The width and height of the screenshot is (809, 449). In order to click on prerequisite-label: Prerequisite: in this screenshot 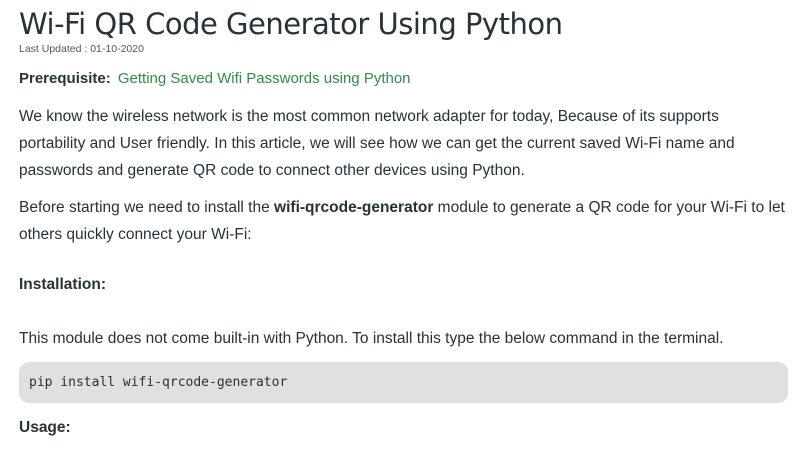, I will do `click(65, 78)`.